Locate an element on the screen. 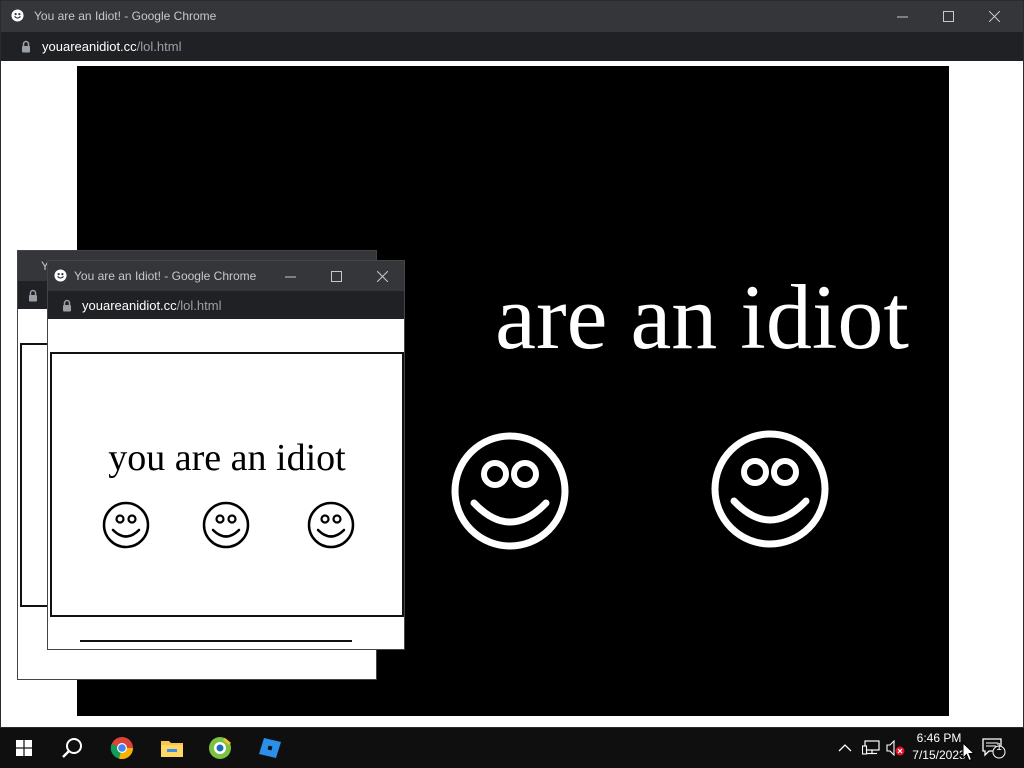 The image size is (1024, 768). window-title: You are an Idiot! - Google Chrome is located at coordinates (125, 16).